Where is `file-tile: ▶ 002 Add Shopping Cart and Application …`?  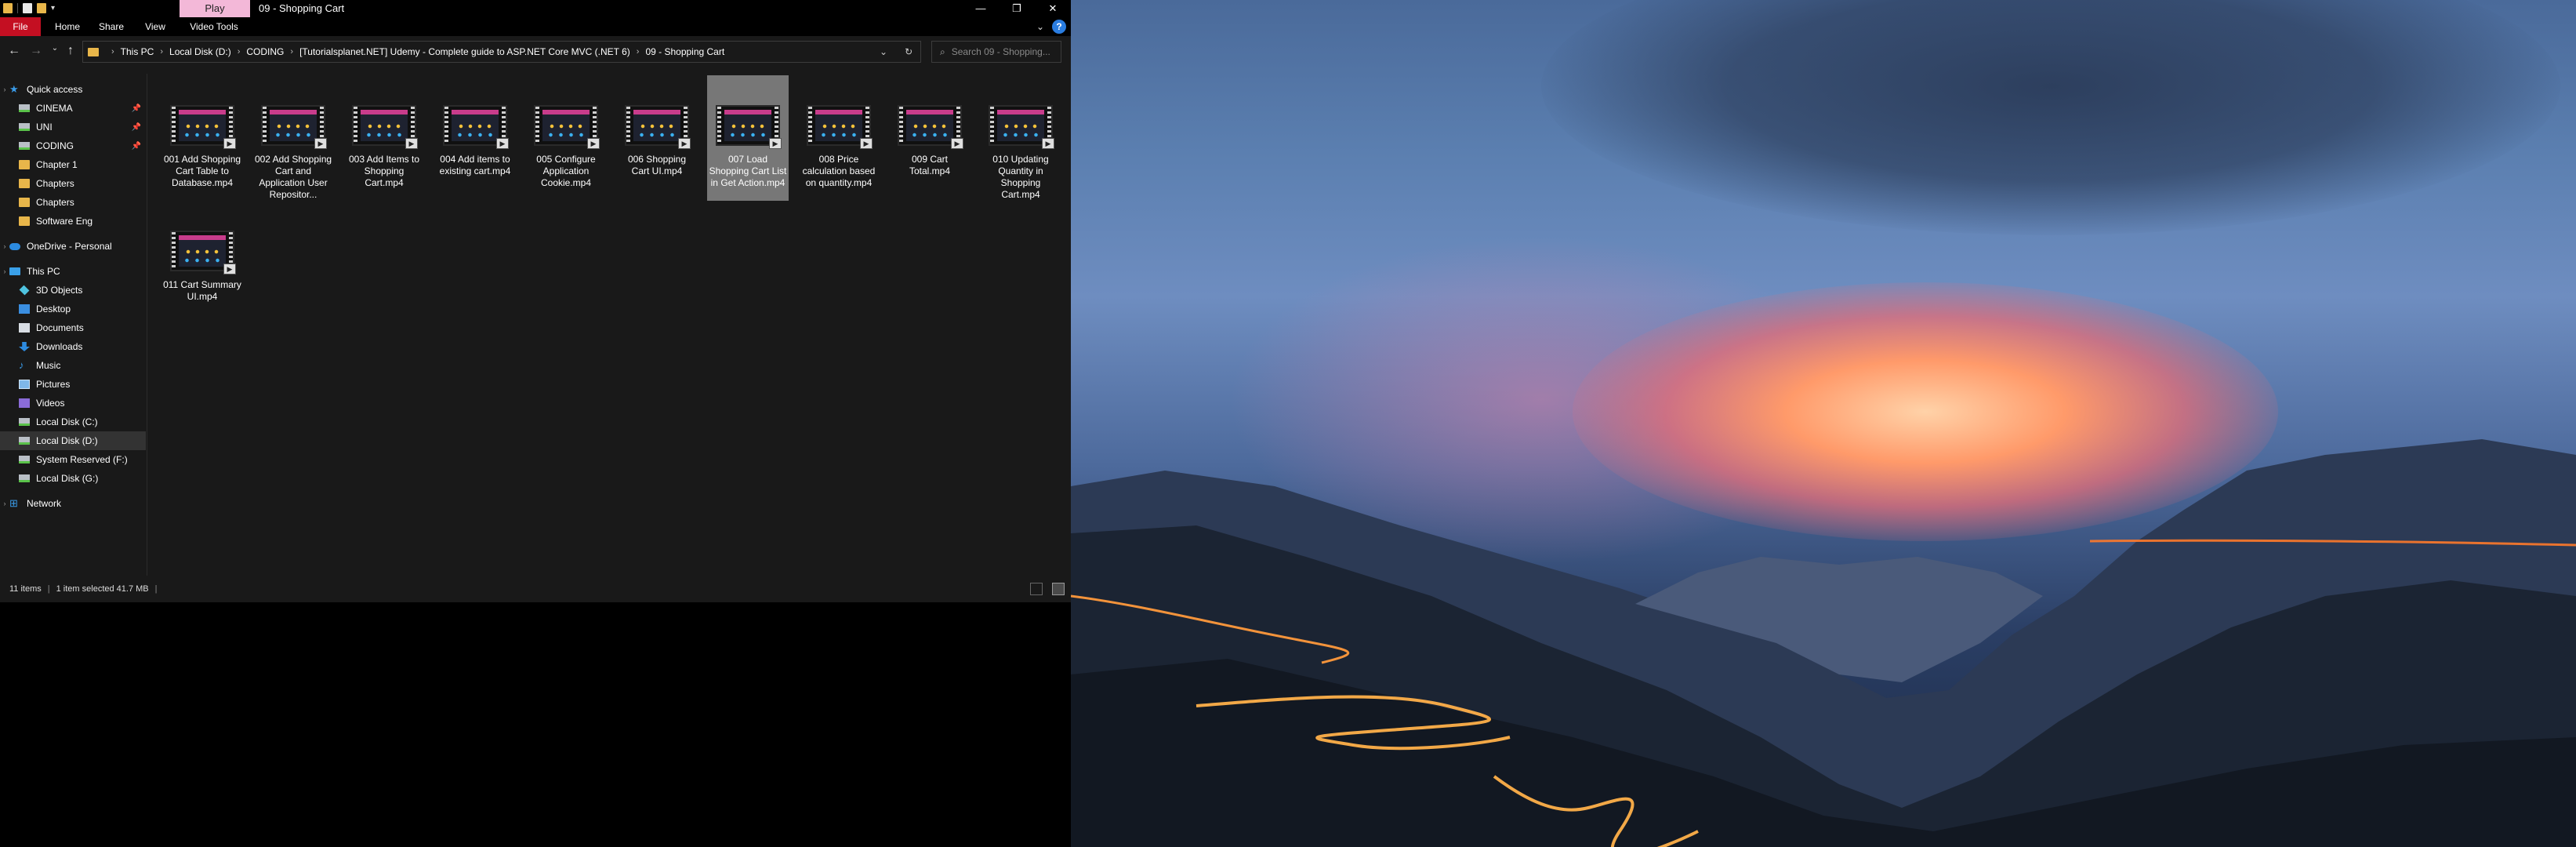 file-tile: ▶ 002 Add Shopping Cart and Application … is located at coordinates (293, 138).